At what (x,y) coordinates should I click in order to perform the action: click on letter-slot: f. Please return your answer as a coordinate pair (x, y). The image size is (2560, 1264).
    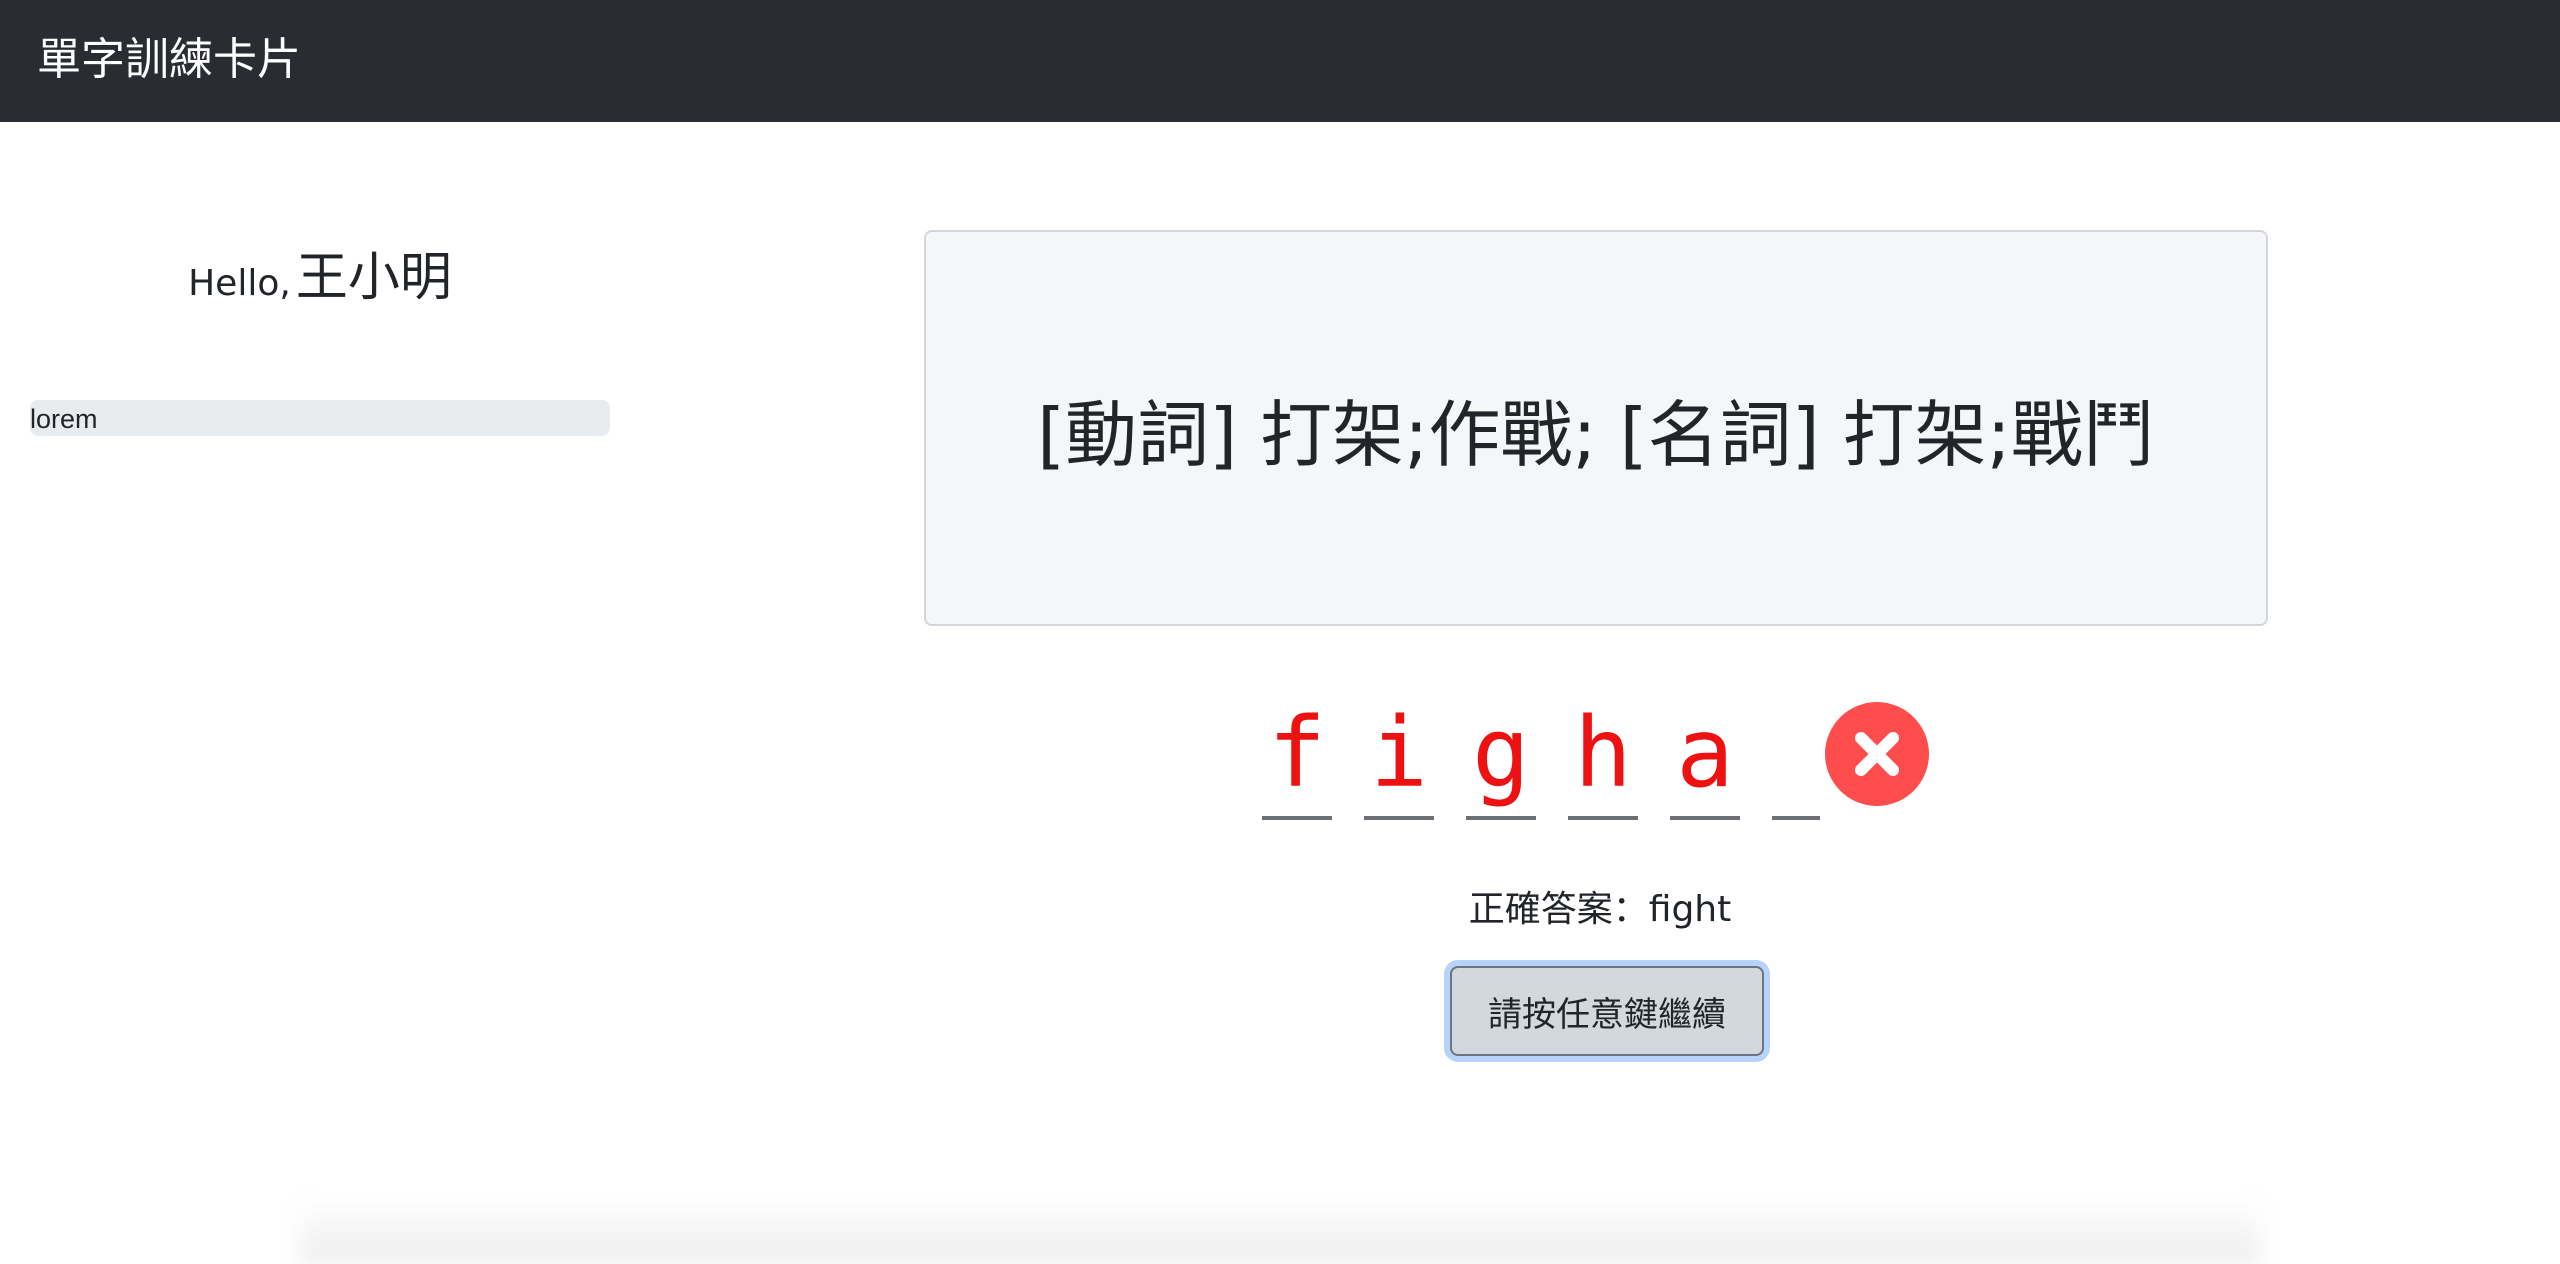
    Looking at the image, I should click on (1297, 755).